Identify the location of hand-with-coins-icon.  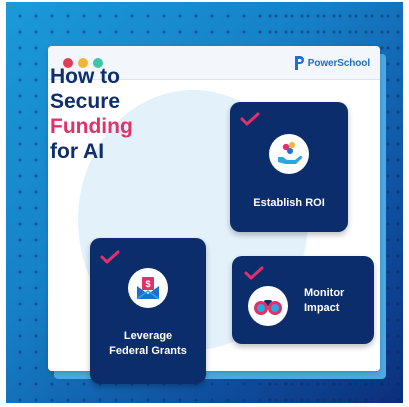
(290, 153).